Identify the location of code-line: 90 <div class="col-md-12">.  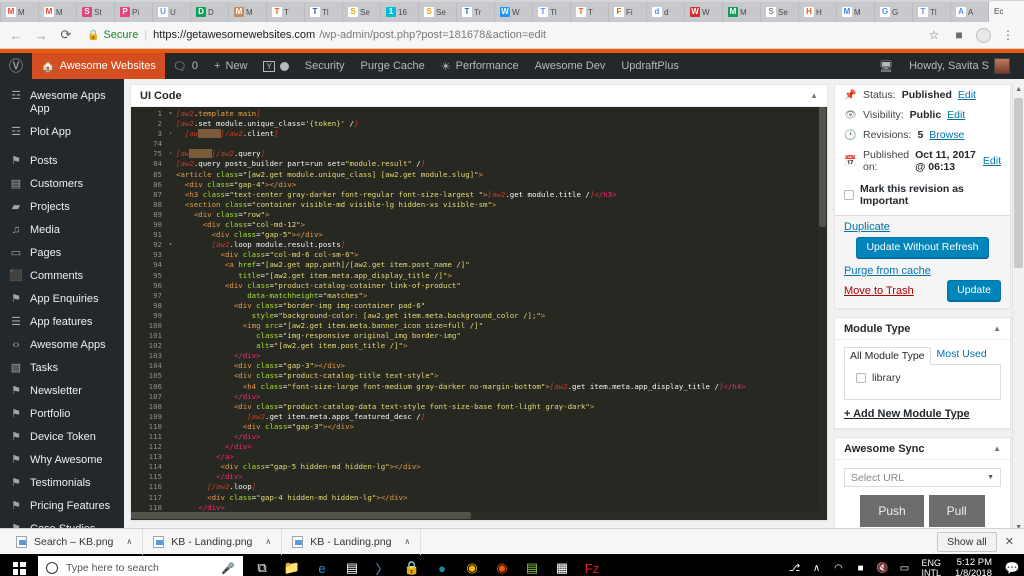
(479, 225).